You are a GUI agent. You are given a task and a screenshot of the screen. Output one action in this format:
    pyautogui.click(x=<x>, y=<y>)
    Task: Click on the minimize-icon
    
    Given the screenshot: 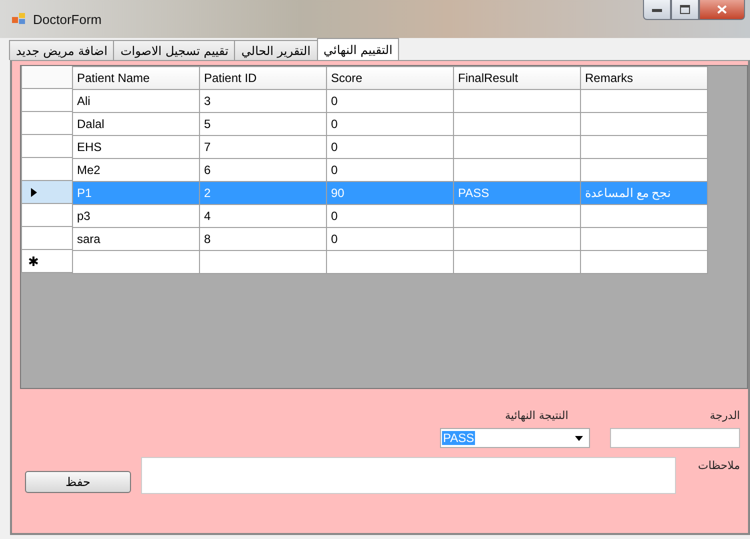 What is the action you would take?
    pyautogui.click(x=657, y=10)
    